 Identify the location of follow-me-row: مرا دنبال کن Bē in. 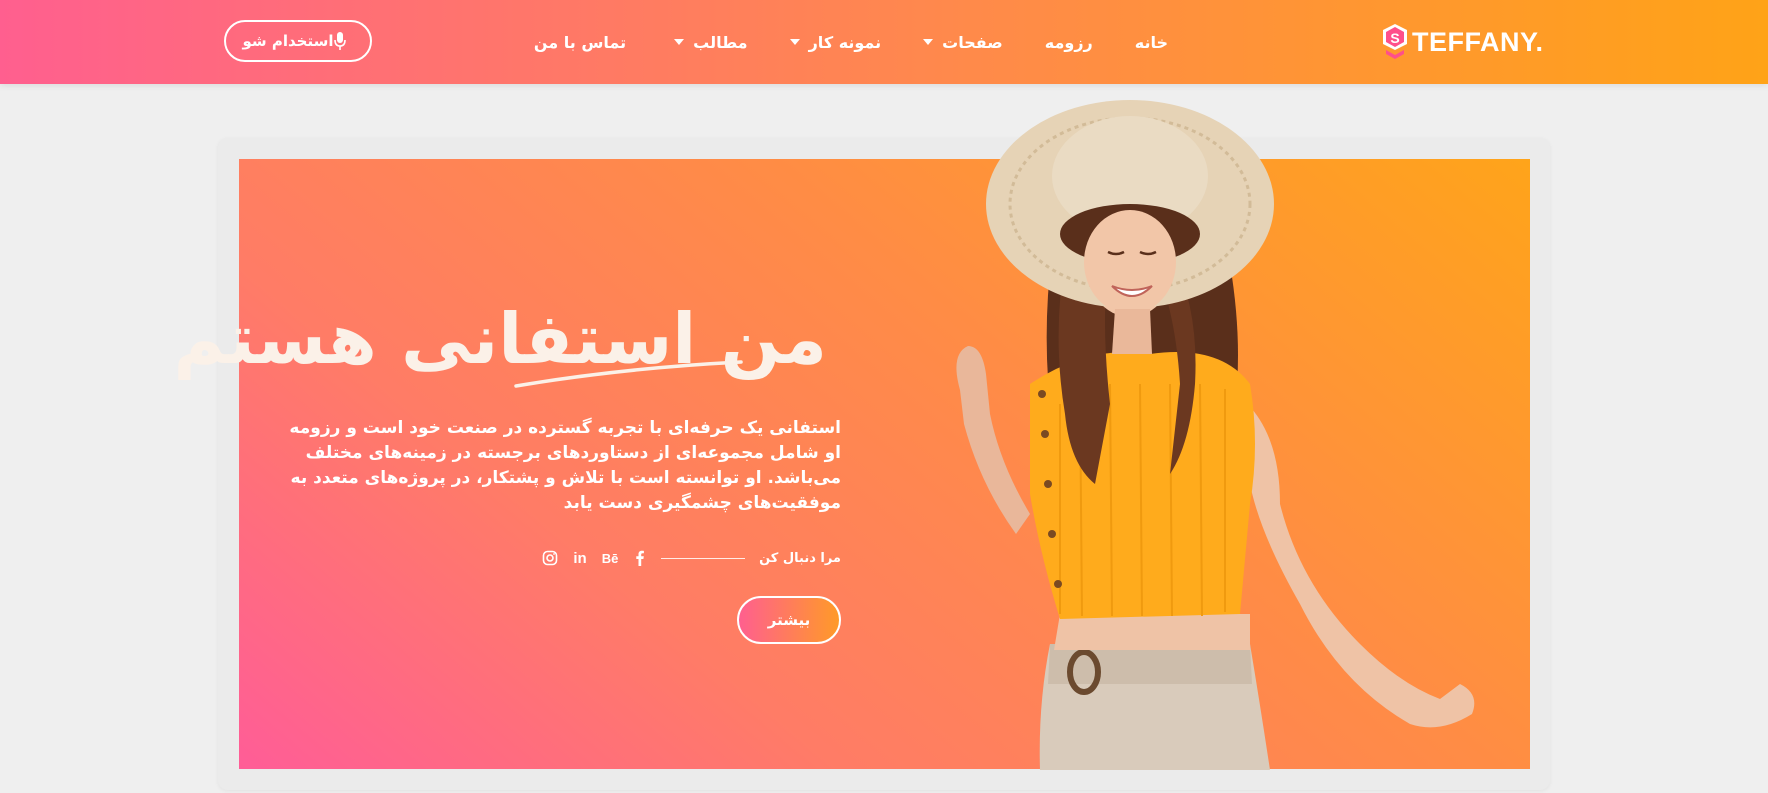
(685, 558).